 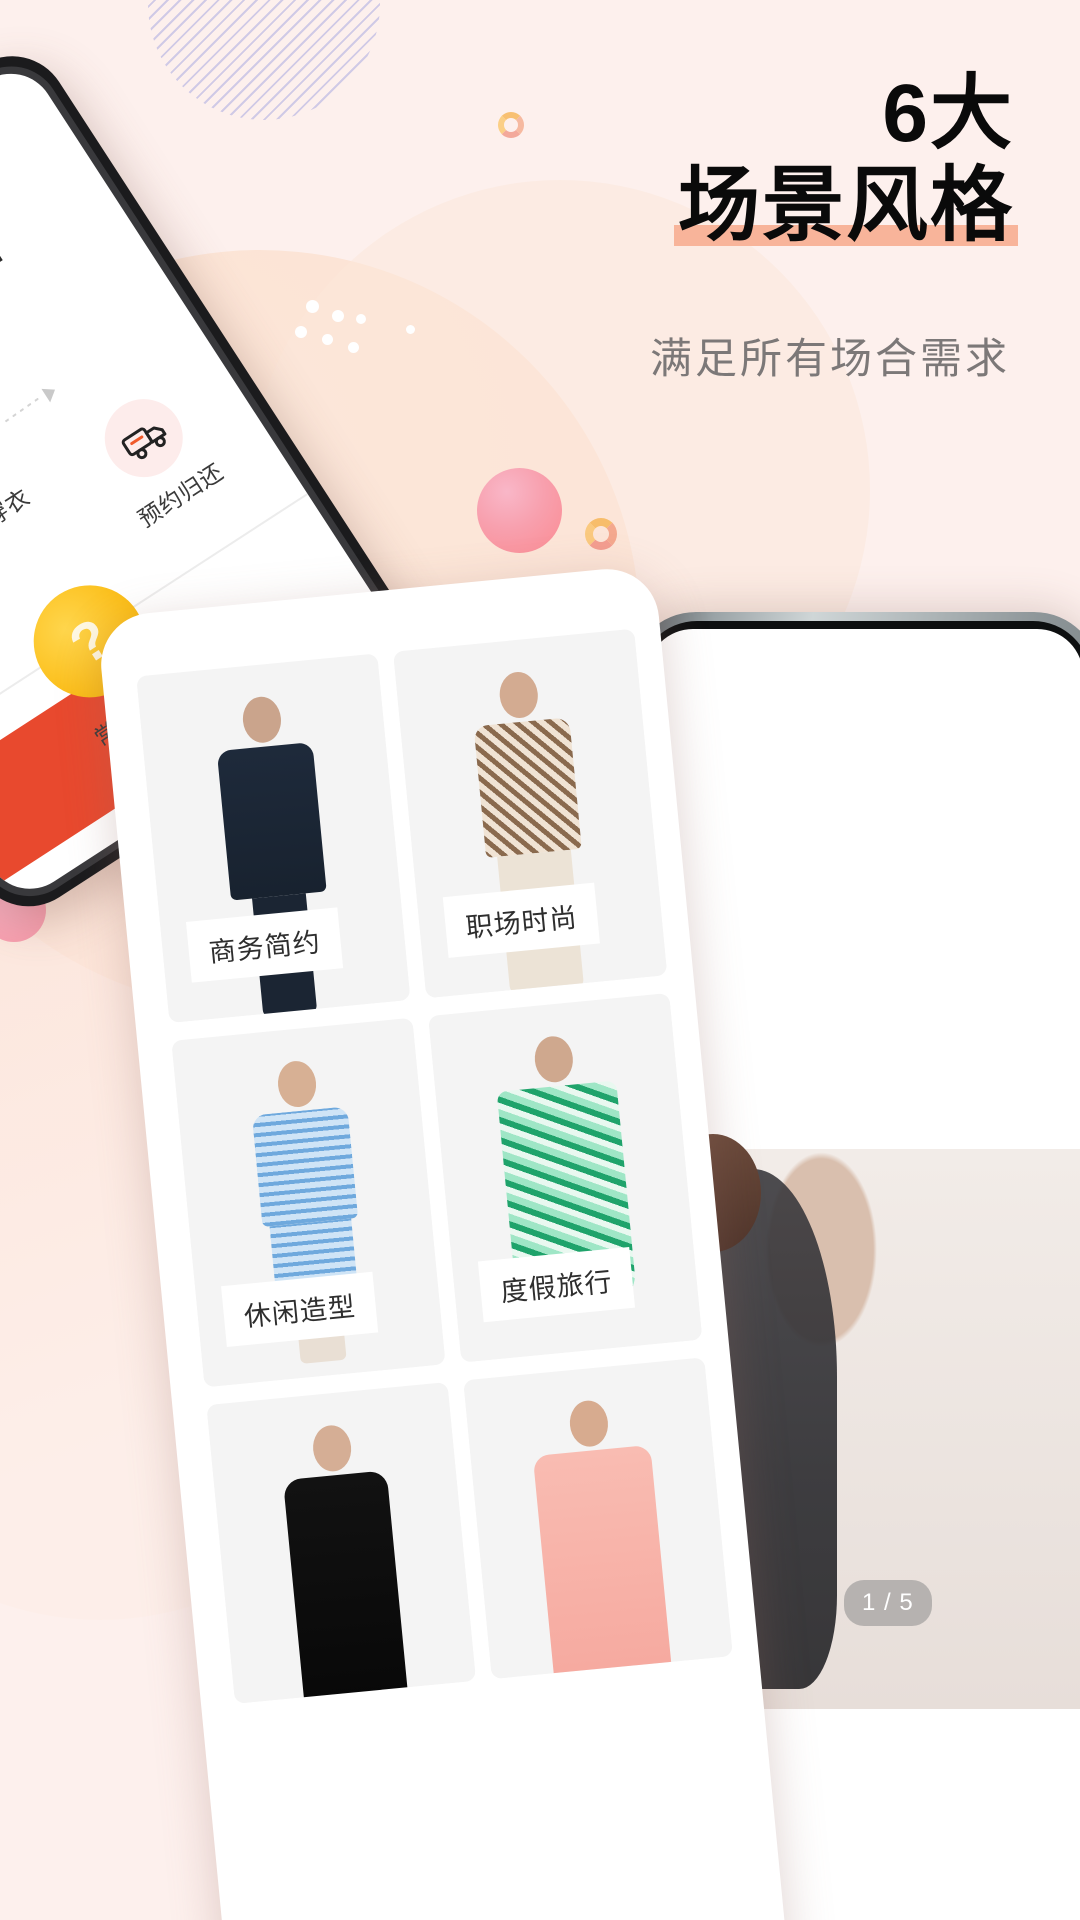 I want to click on headline-line-2: 场景风格, so click(x=845, y=205).